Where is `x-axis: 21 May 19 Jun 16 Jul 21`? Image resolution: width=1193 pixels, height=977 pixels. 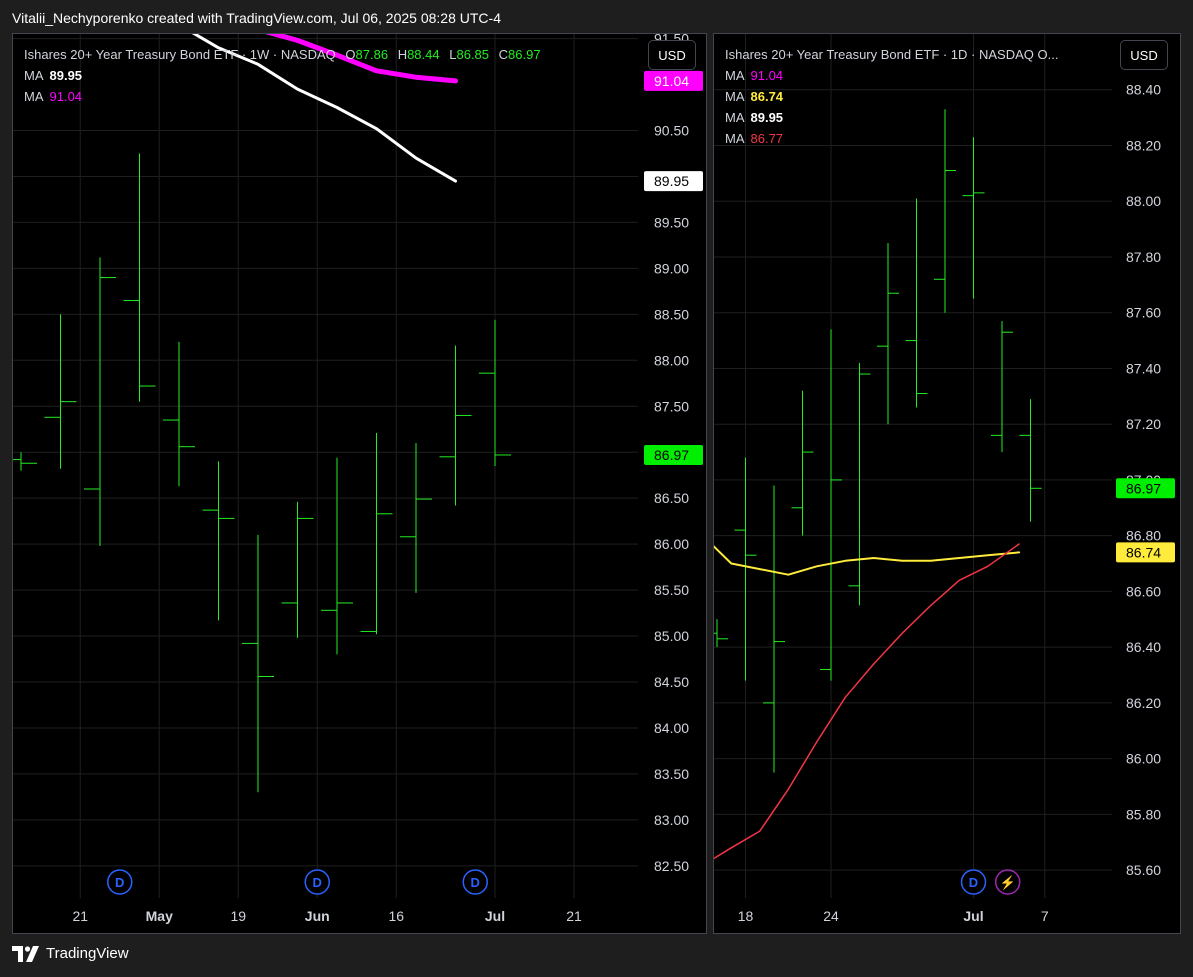
x-axis: 21 May 19 Jun 16 Jul 21 is located at coordinates (327, 916).